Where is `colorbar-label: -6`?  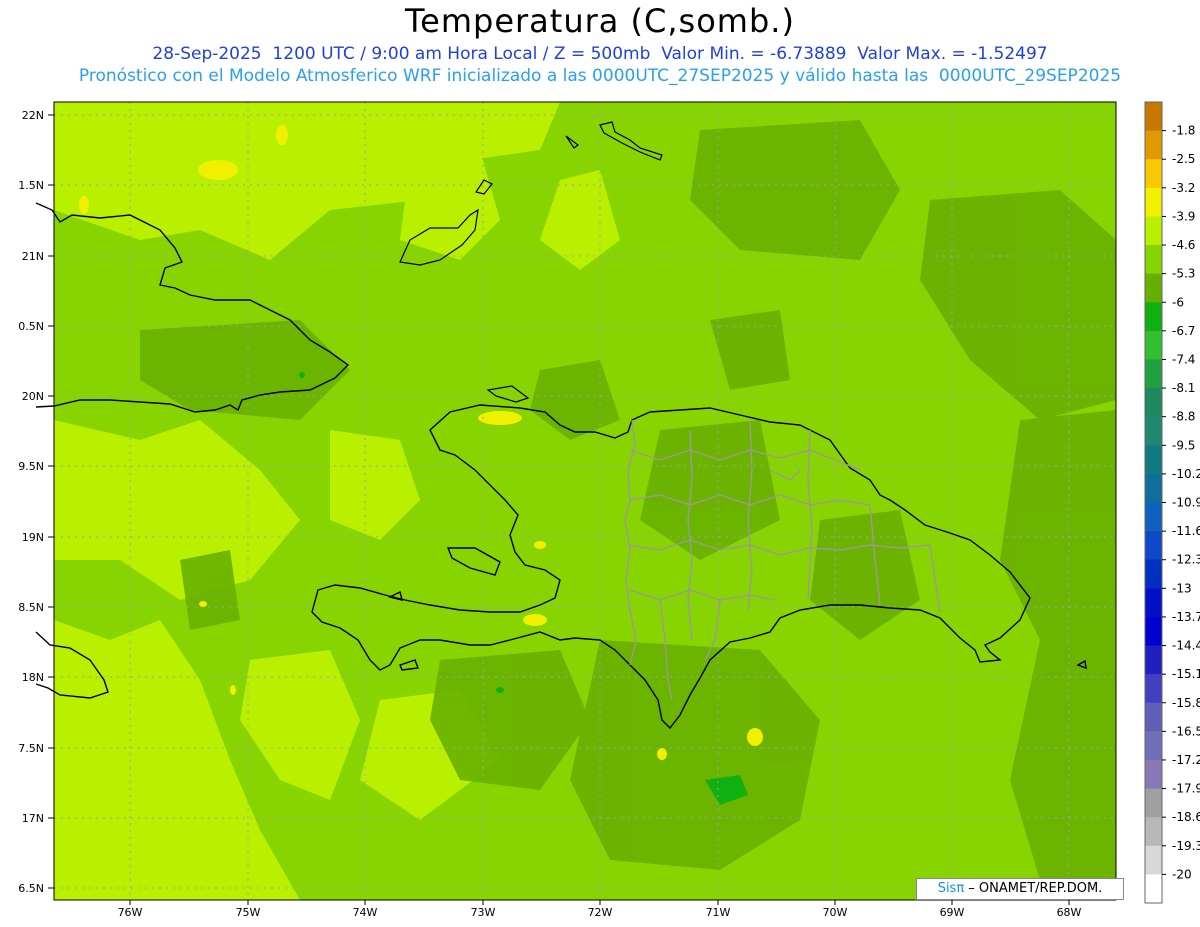 colorbar-label: -6 is located at coordinates (1178, 302).